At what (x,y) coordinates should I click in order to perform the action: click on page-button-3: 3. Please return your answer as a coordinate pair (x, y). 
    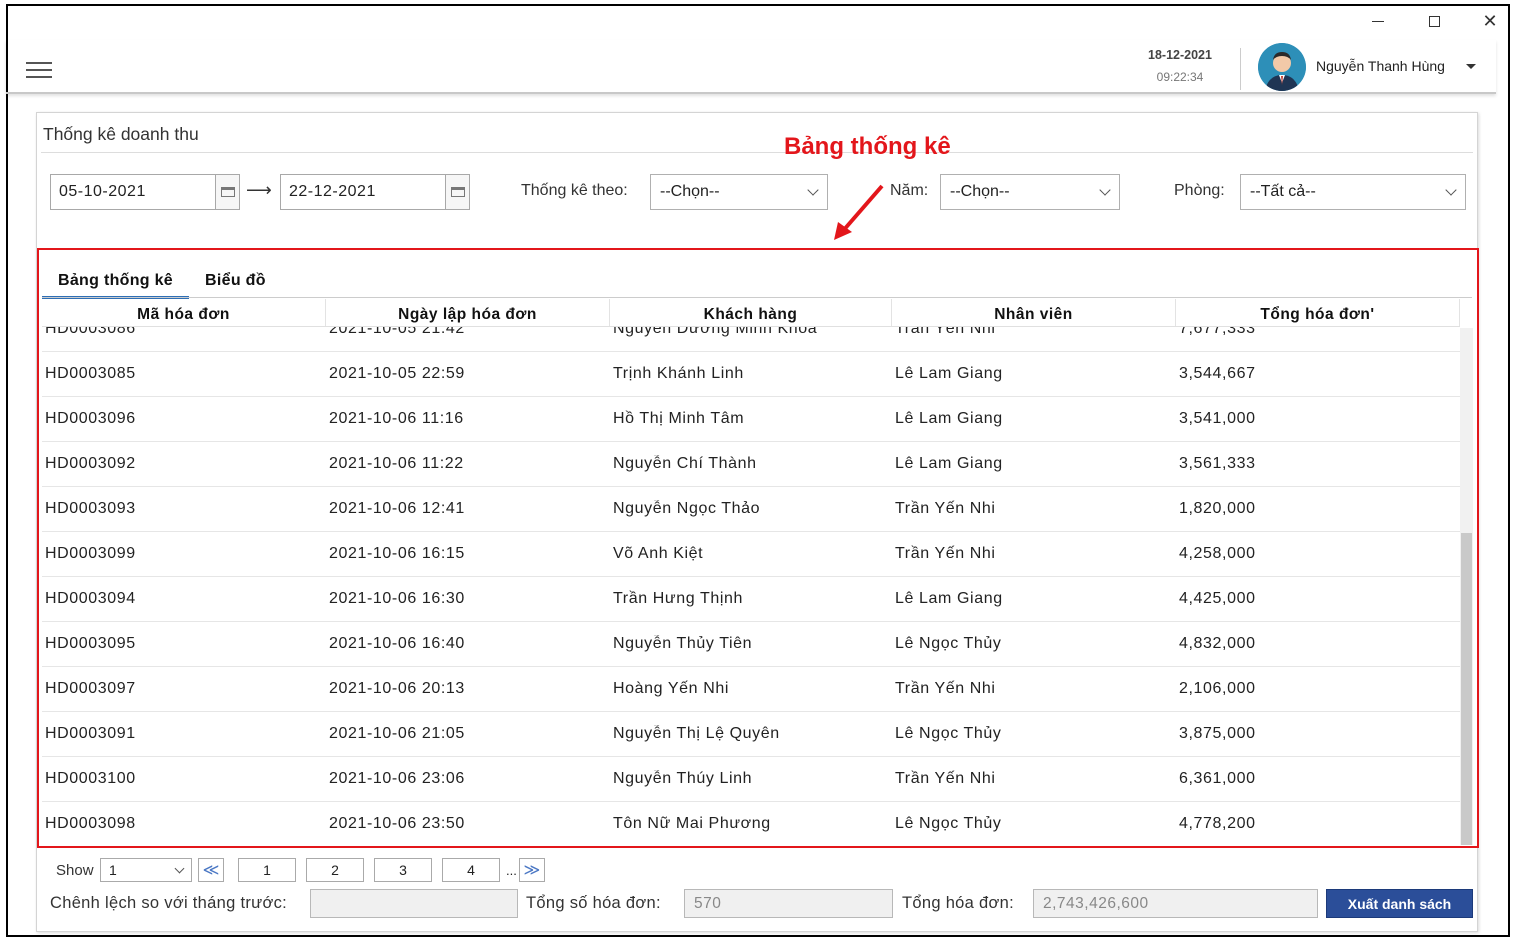
    Looking at the image, I should click on (403, 870).